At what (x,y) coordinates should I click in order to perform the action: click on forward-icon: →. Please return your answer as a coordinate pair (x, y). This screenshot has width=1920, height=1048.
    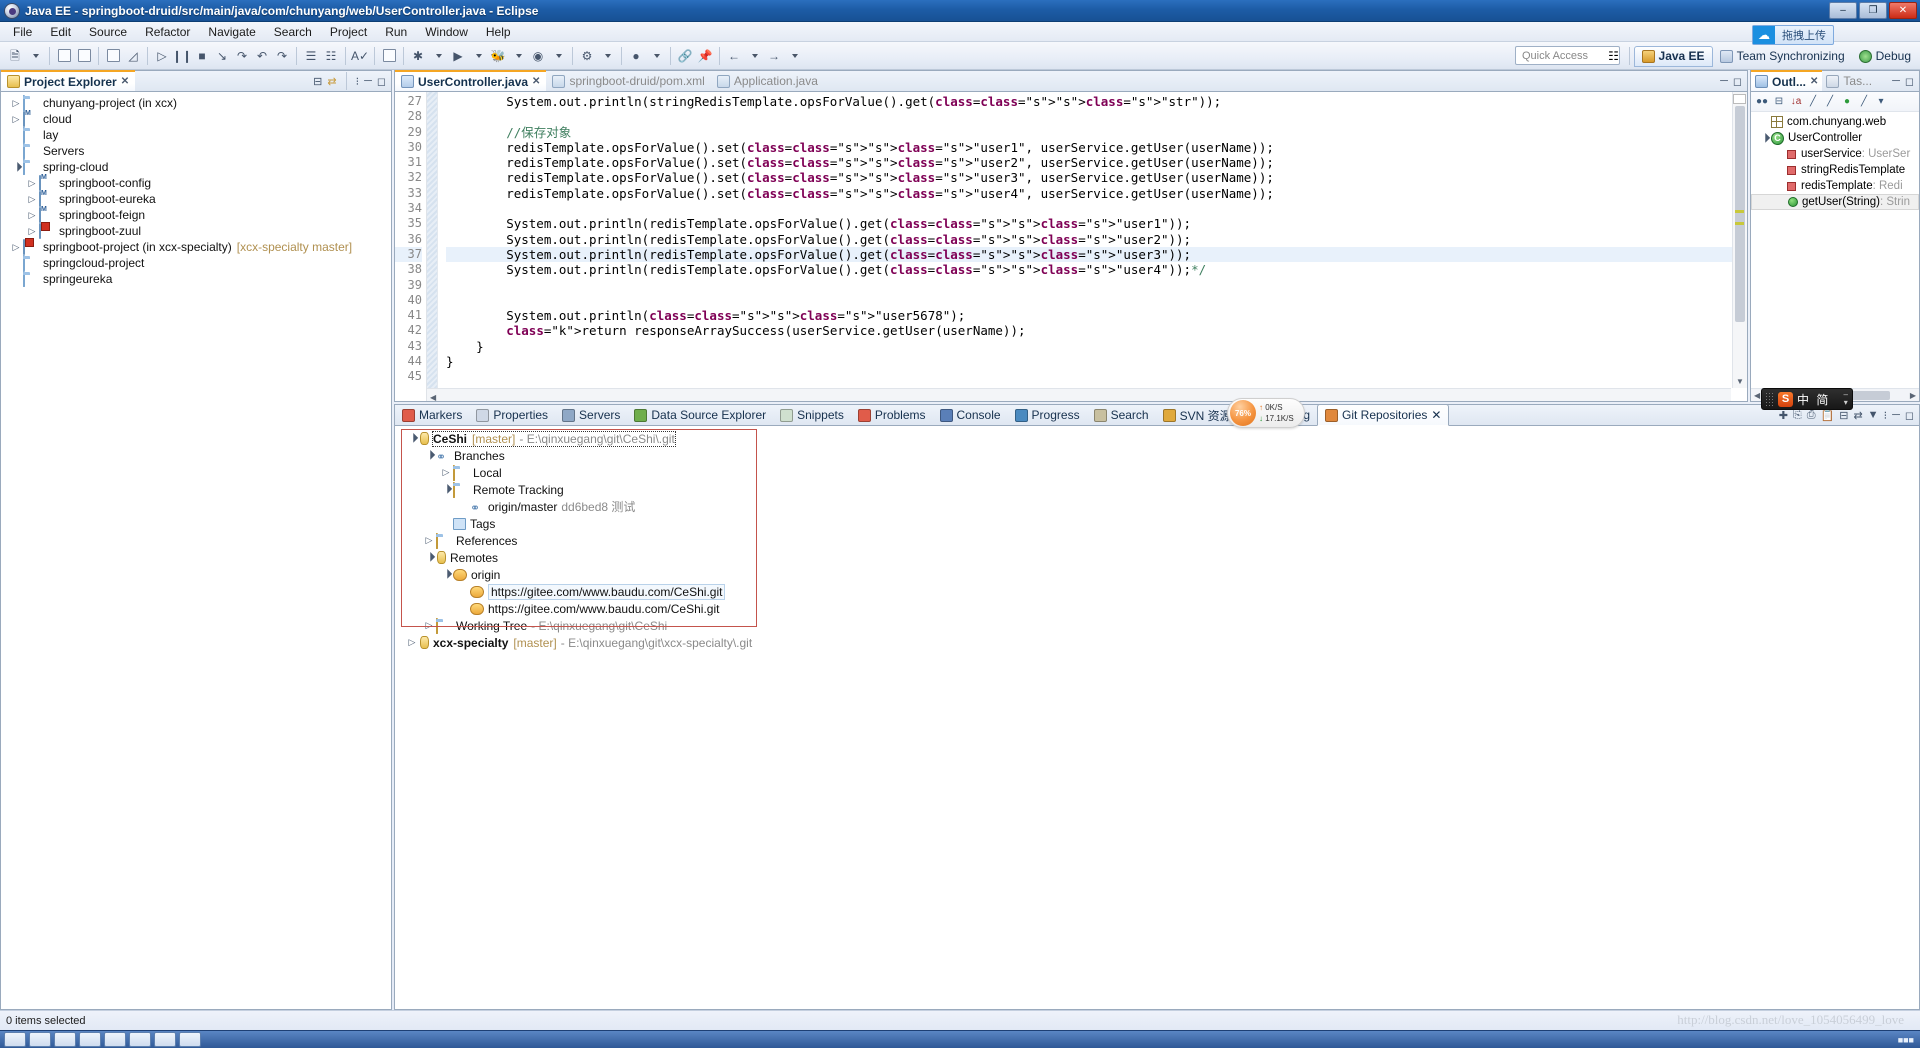
    Looking at the image, I should click on (774, 55).